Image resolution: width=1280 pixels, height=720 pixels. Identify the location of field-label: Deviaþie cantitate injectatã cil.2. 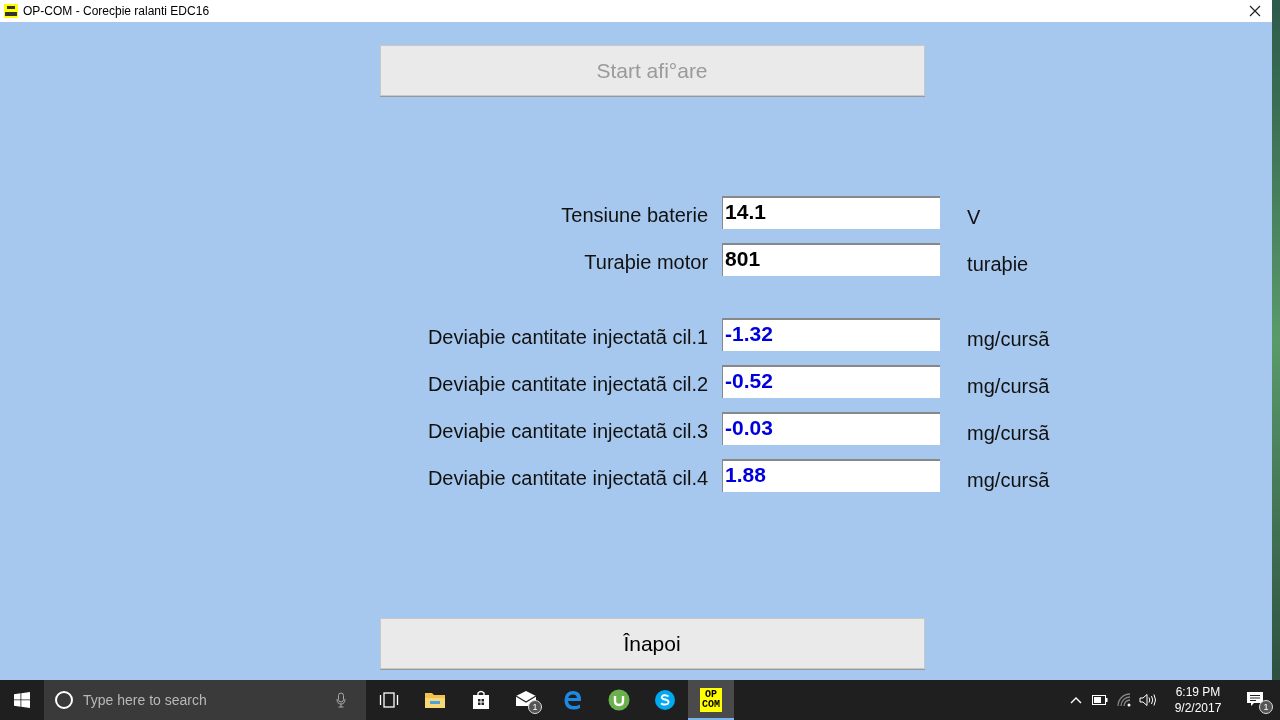
(568, 385).